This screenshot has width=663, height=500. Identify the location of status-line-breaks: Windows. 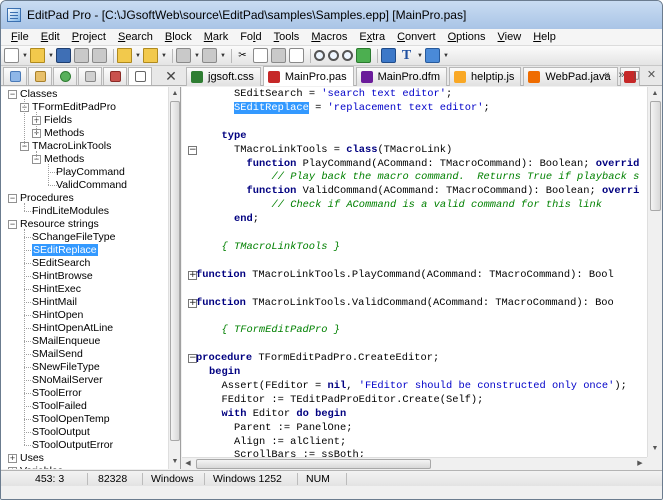
(172, 479).